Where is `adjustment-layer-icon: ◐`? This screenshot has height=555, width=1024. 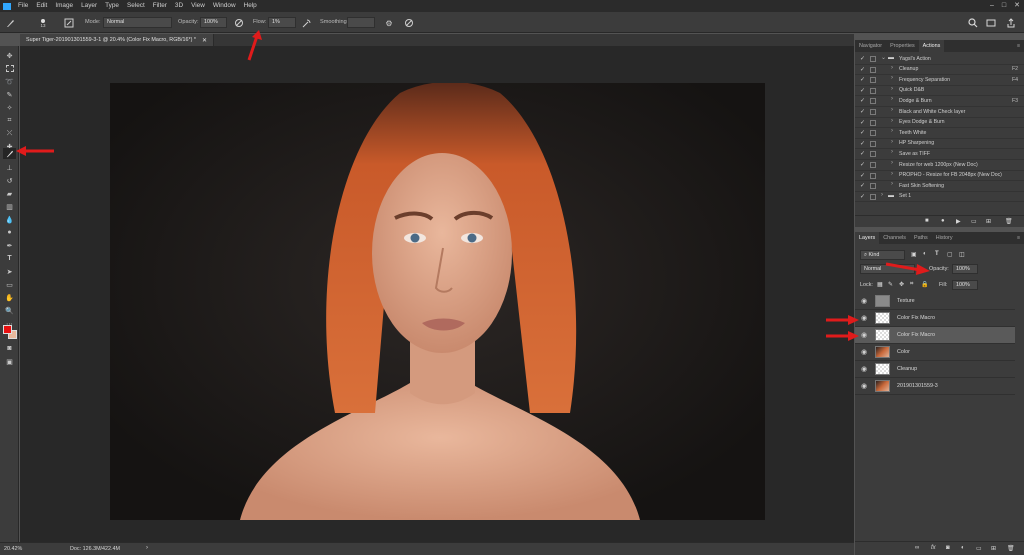
adjustment-layer-icon: ◐ is located at coordinates (963, 548).